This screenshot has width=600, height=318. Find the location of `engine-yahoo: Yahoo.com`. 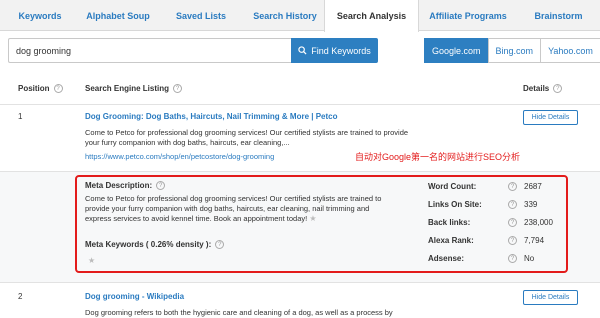

engine-yahoo: Yahoo.com is located at coordinates (570, 50).